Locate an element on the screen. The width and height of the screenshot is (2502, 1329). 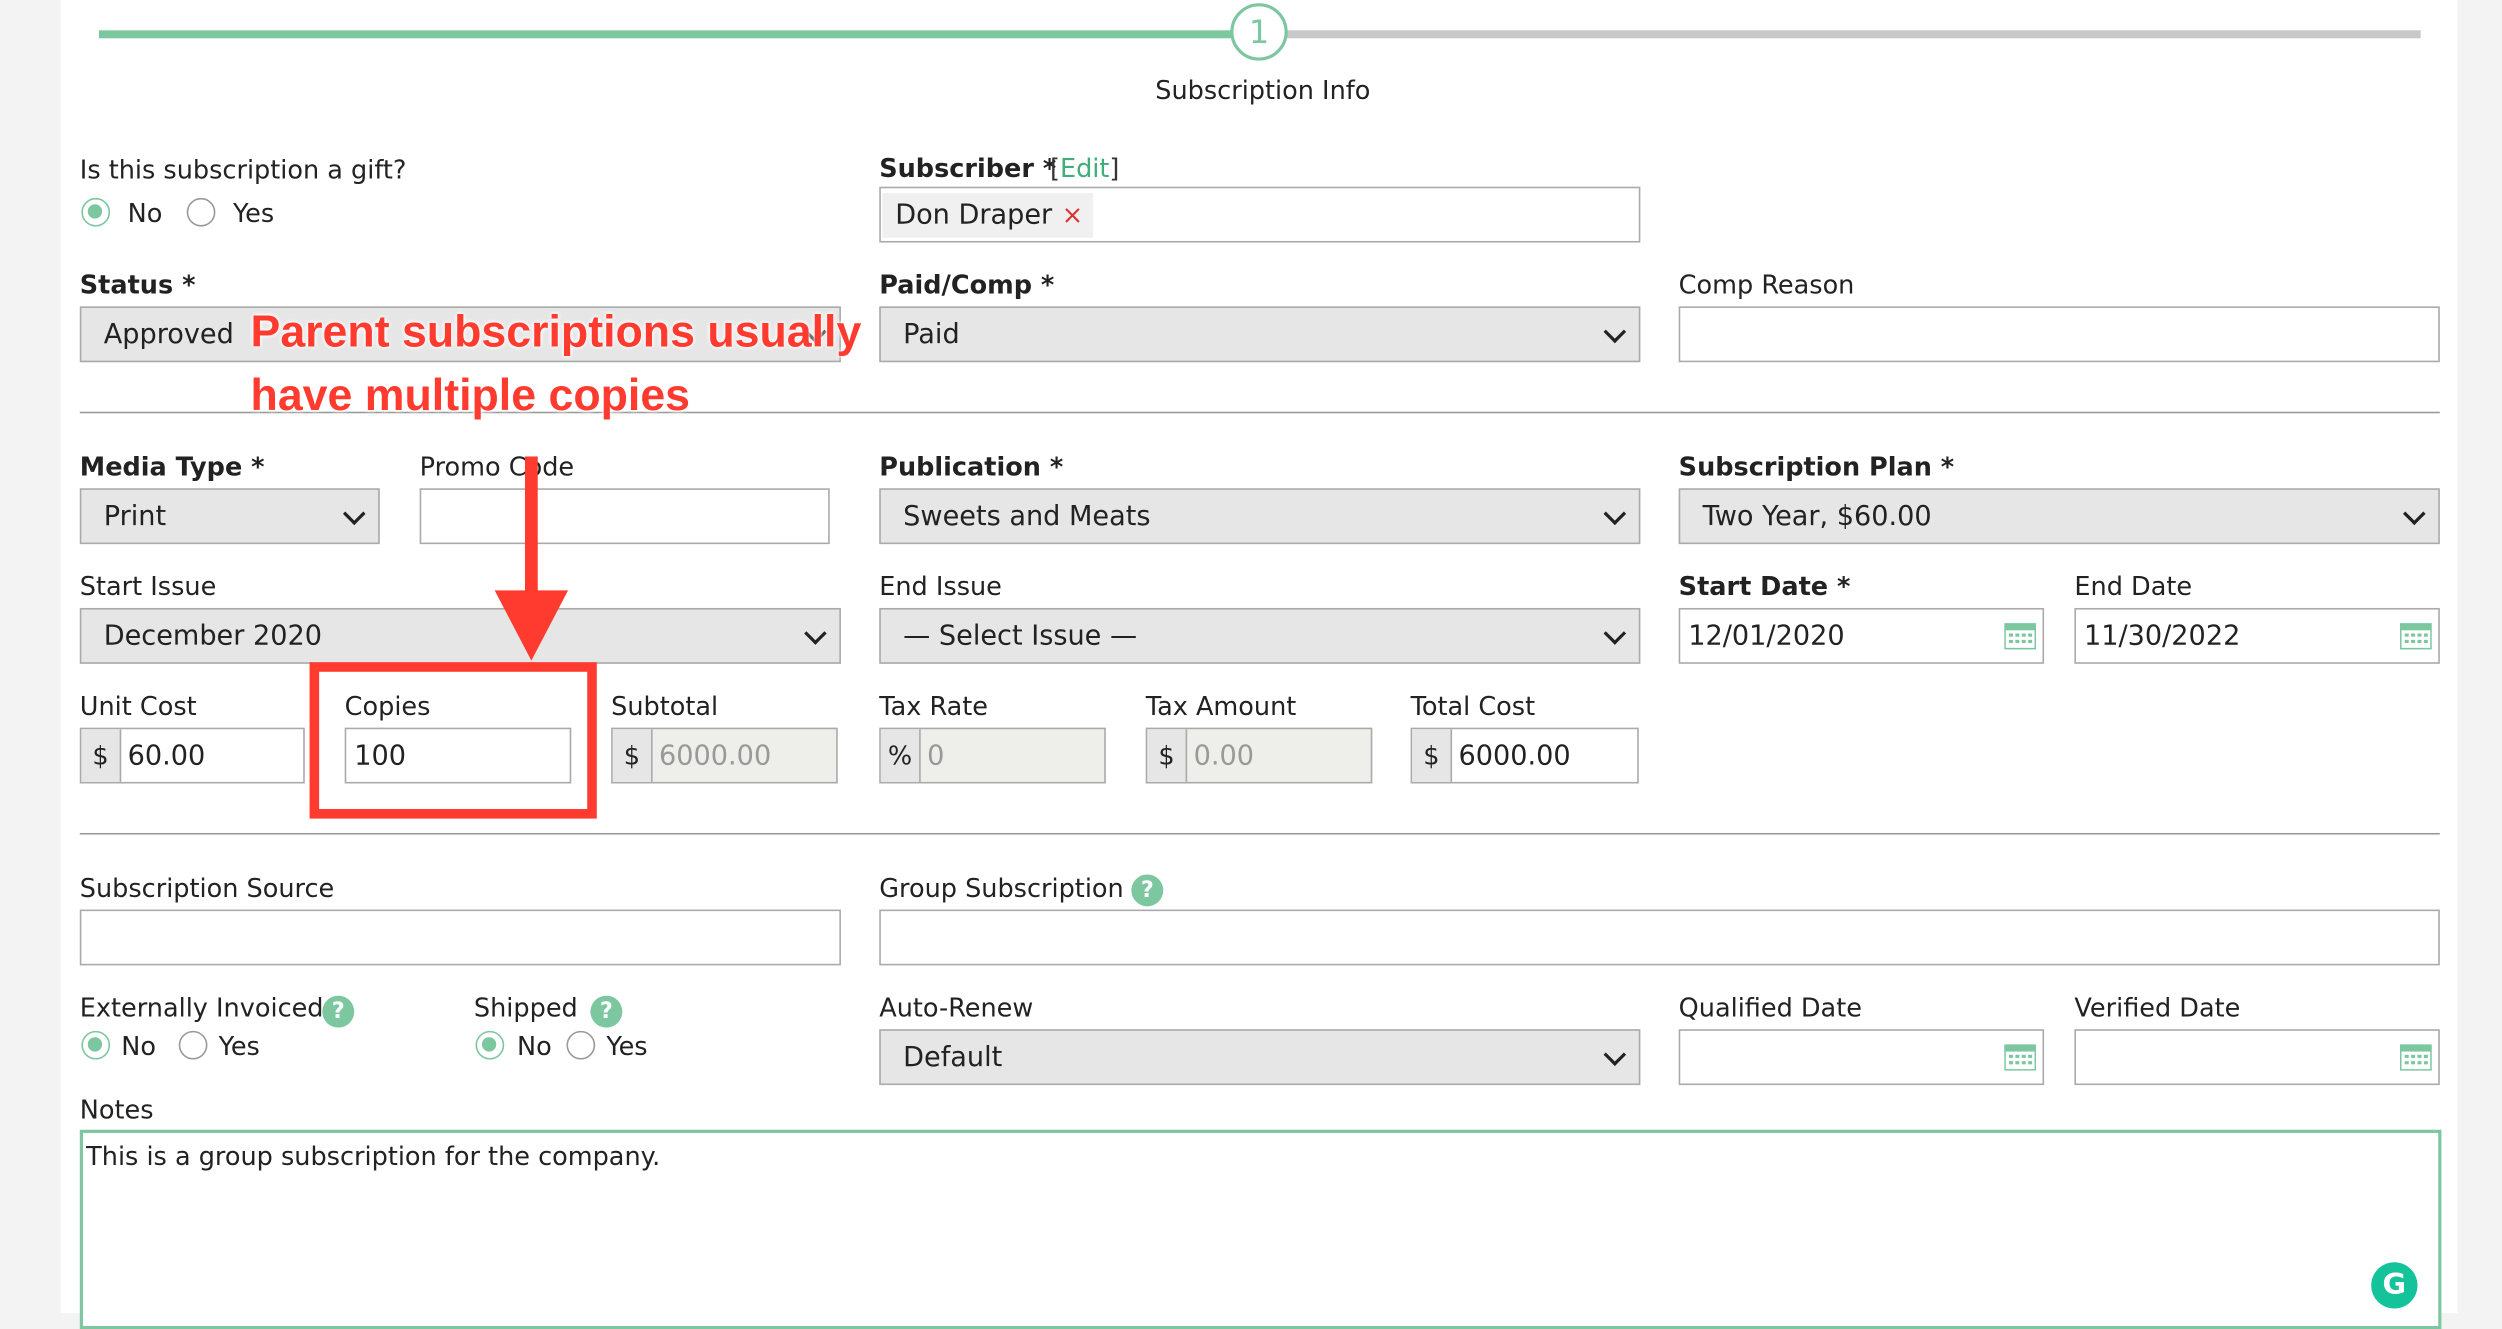
paid-comp-select: Paid is located at coordinates (1260, 334).